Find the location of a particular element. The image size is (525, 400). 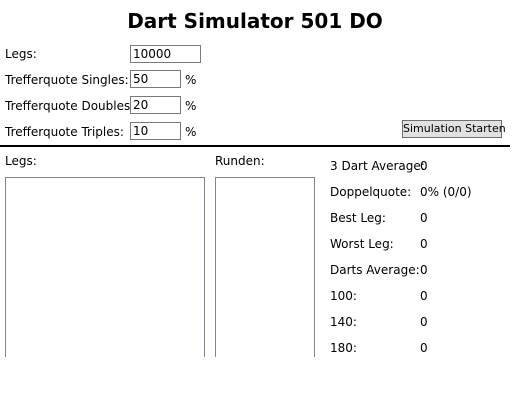

score-140-value: 0 is located at coordinates (424, 322).